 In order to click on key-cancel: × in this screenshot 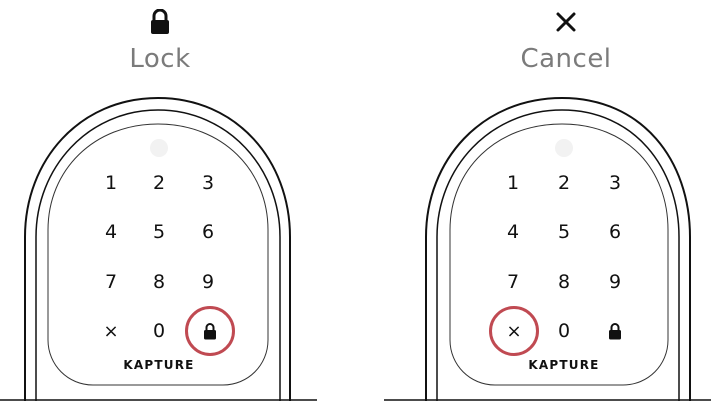, I will do `click(111, 331)`.